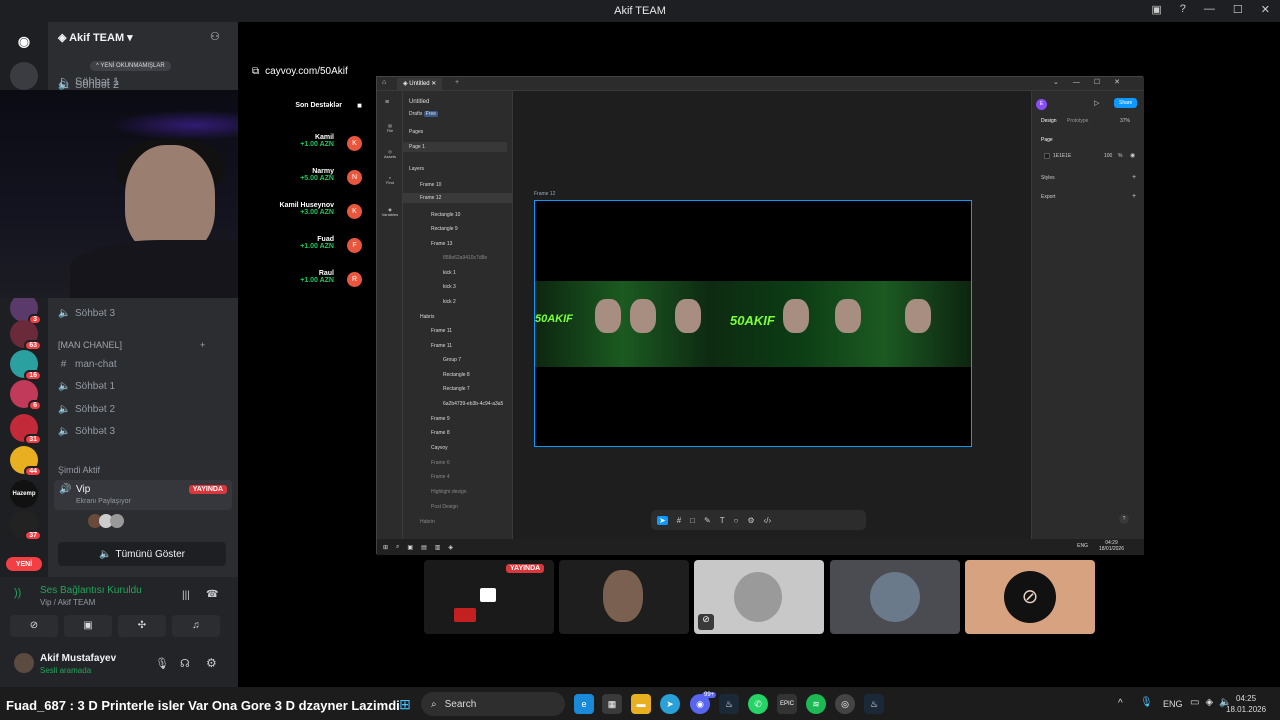 Image resolution: width=1280 pixels, height=720 pixels. What do you see at coordinates (1126, 103) in the screenshot?
I see `share-button: Share` at bounding box center [1126, 103].